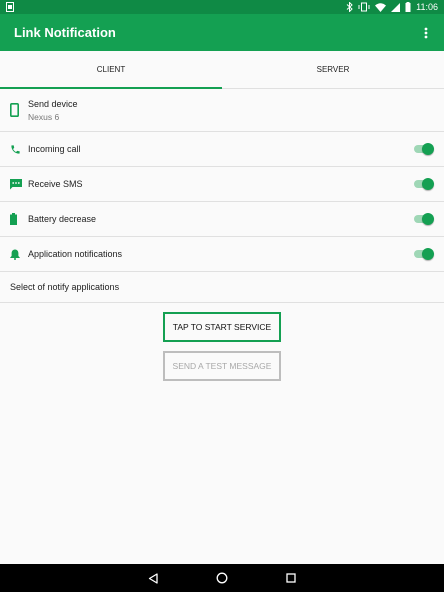 This screenshot has width=444, height=592. I want to click on more-vert-icon, so click(426, 32).